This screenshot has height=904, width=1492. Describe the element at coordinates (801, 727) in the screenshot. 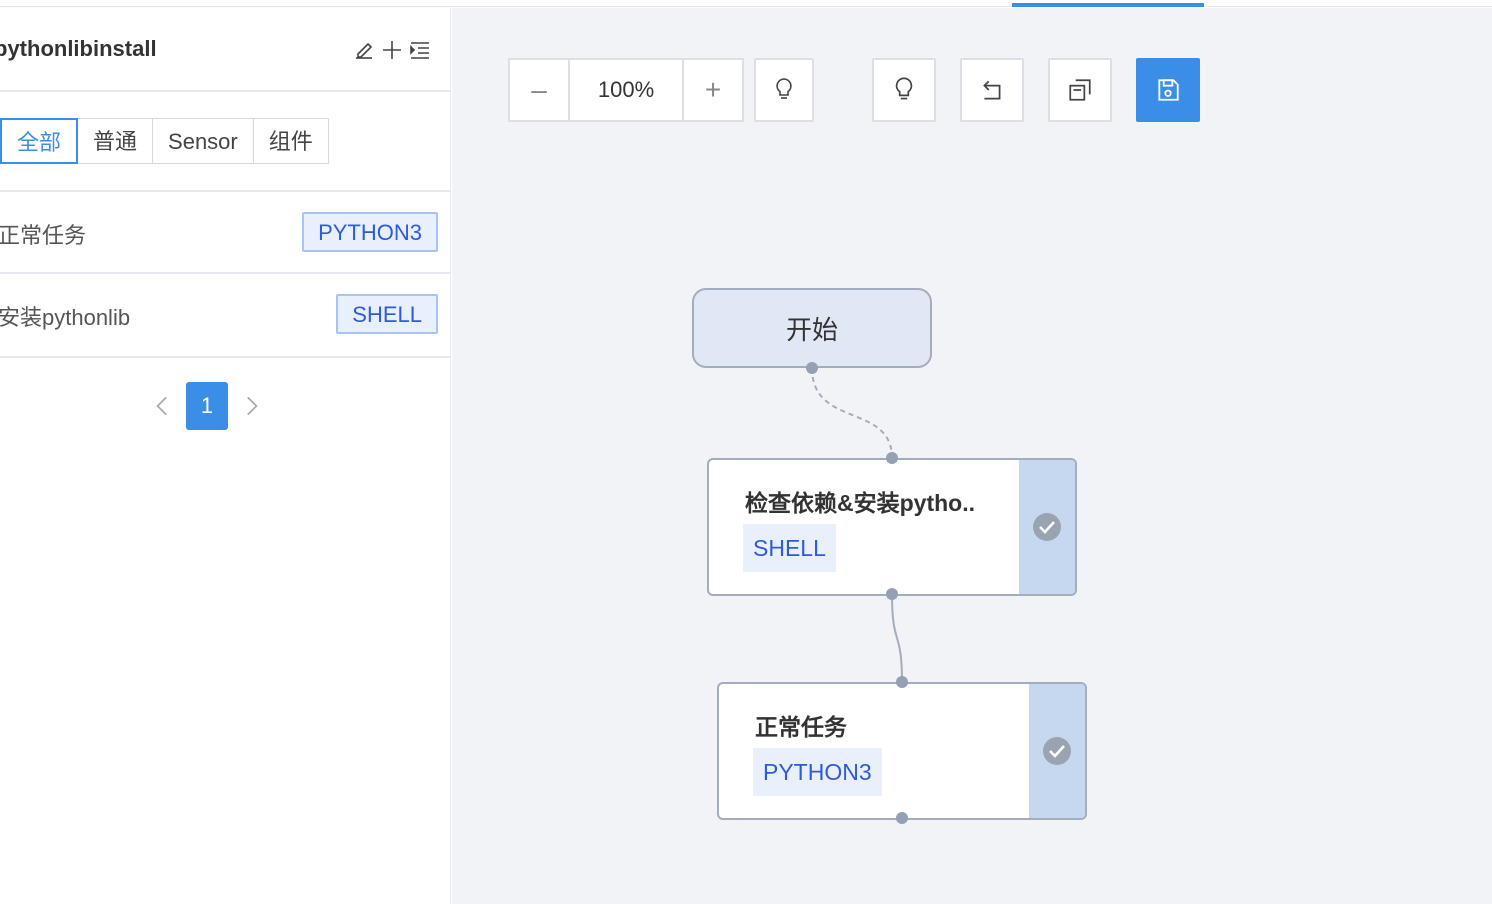

I see `node-title: 正常任务` at that location.